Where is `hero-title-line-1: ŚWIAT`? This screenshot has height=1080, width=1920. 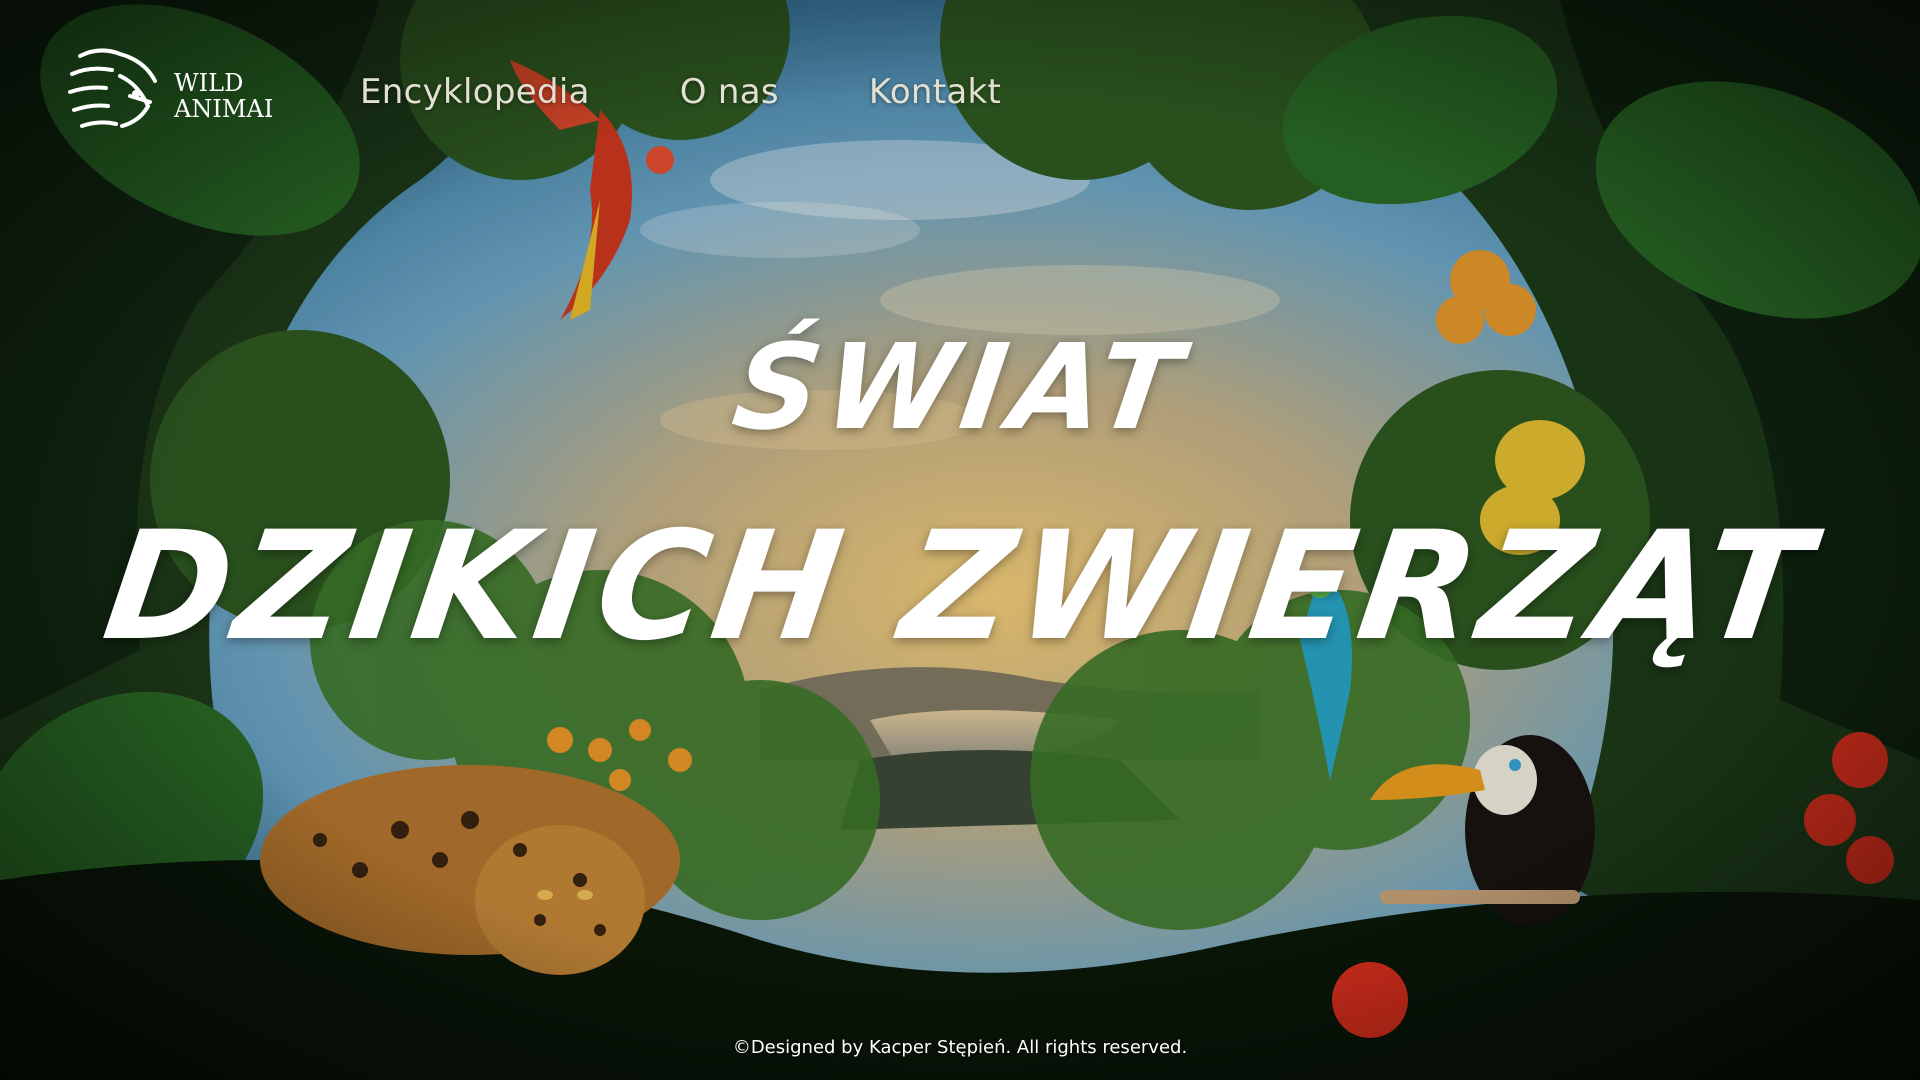
hero-title-line-1: ŚWIAT is located at coordinates (960, 387).